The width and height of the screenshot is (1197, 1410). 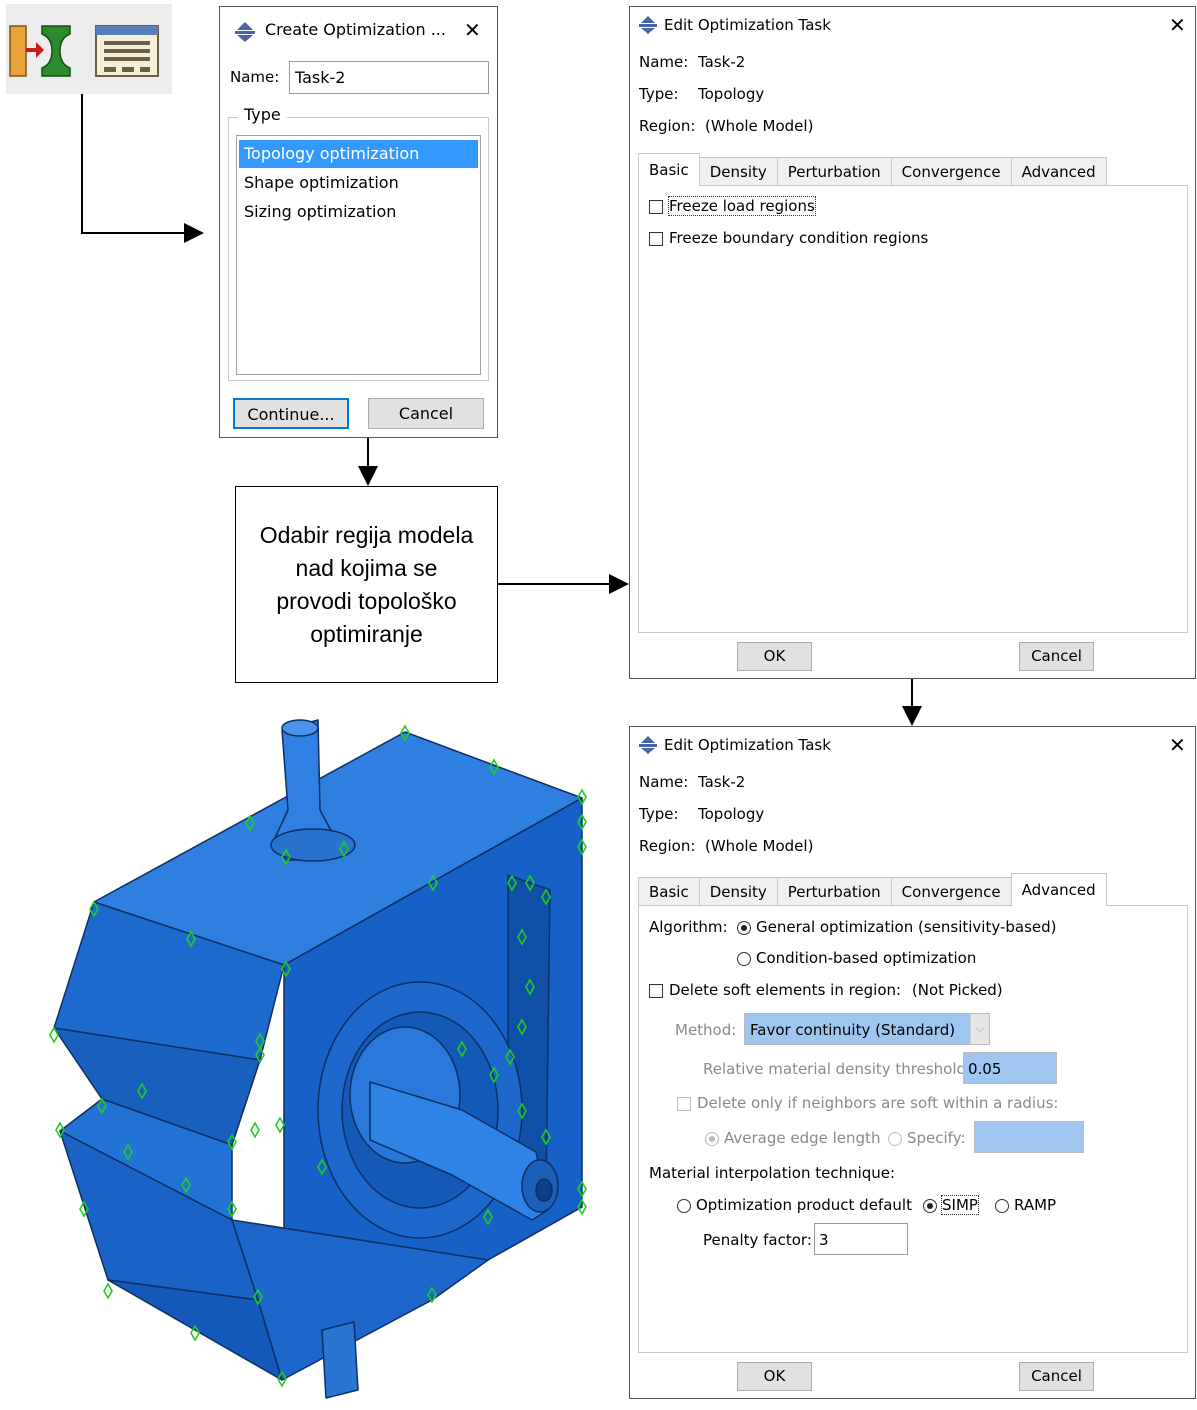 What do you see at coordinates (1035, 1205) in the screenshot?
I see `option-label: RAMP` at bounding box center [1035, 1205].